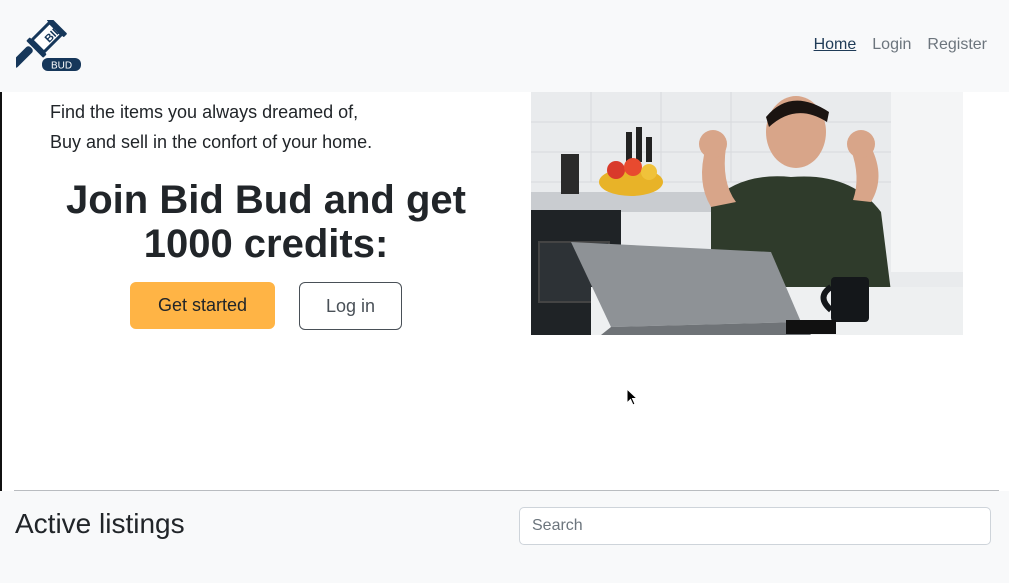  I want to click on hero-headline: Join Bid Bud and get 1000 credits:, so click(266, 222).